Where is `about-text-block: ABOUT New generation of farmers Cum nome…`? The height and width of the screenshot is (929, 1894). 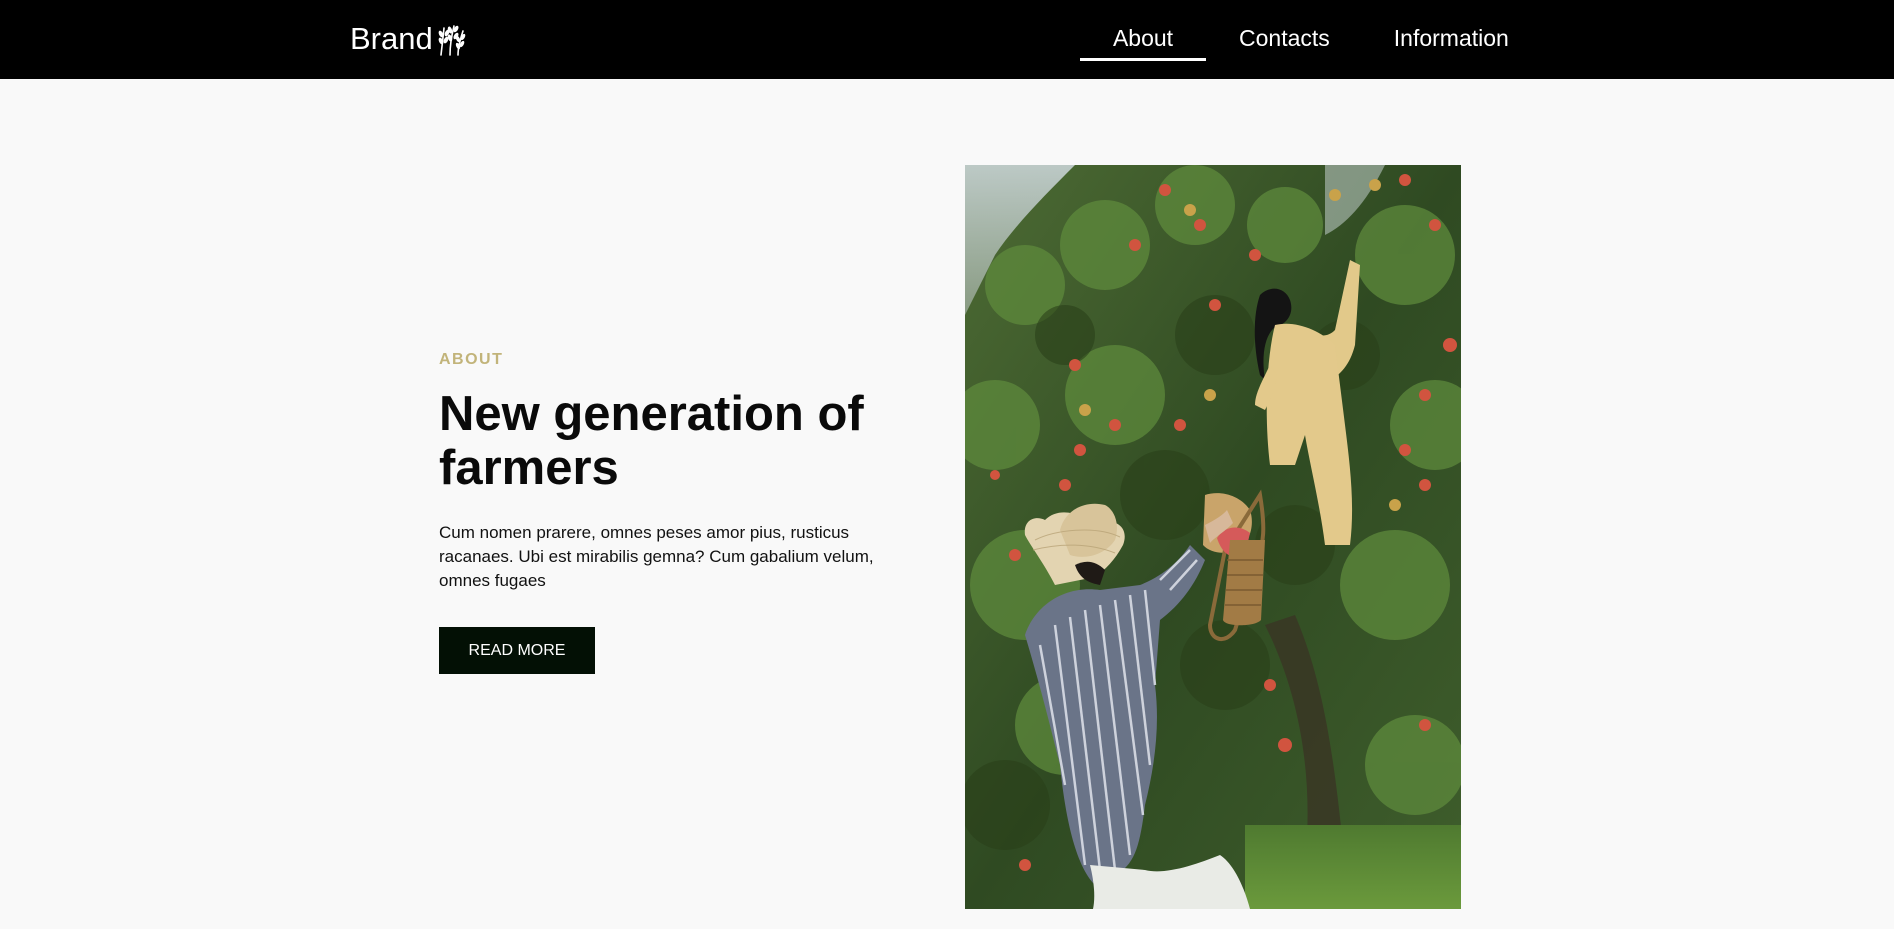
about-text-block: ABOUT New generation of farmers Cum nome… is located at coordinates (669, 510).